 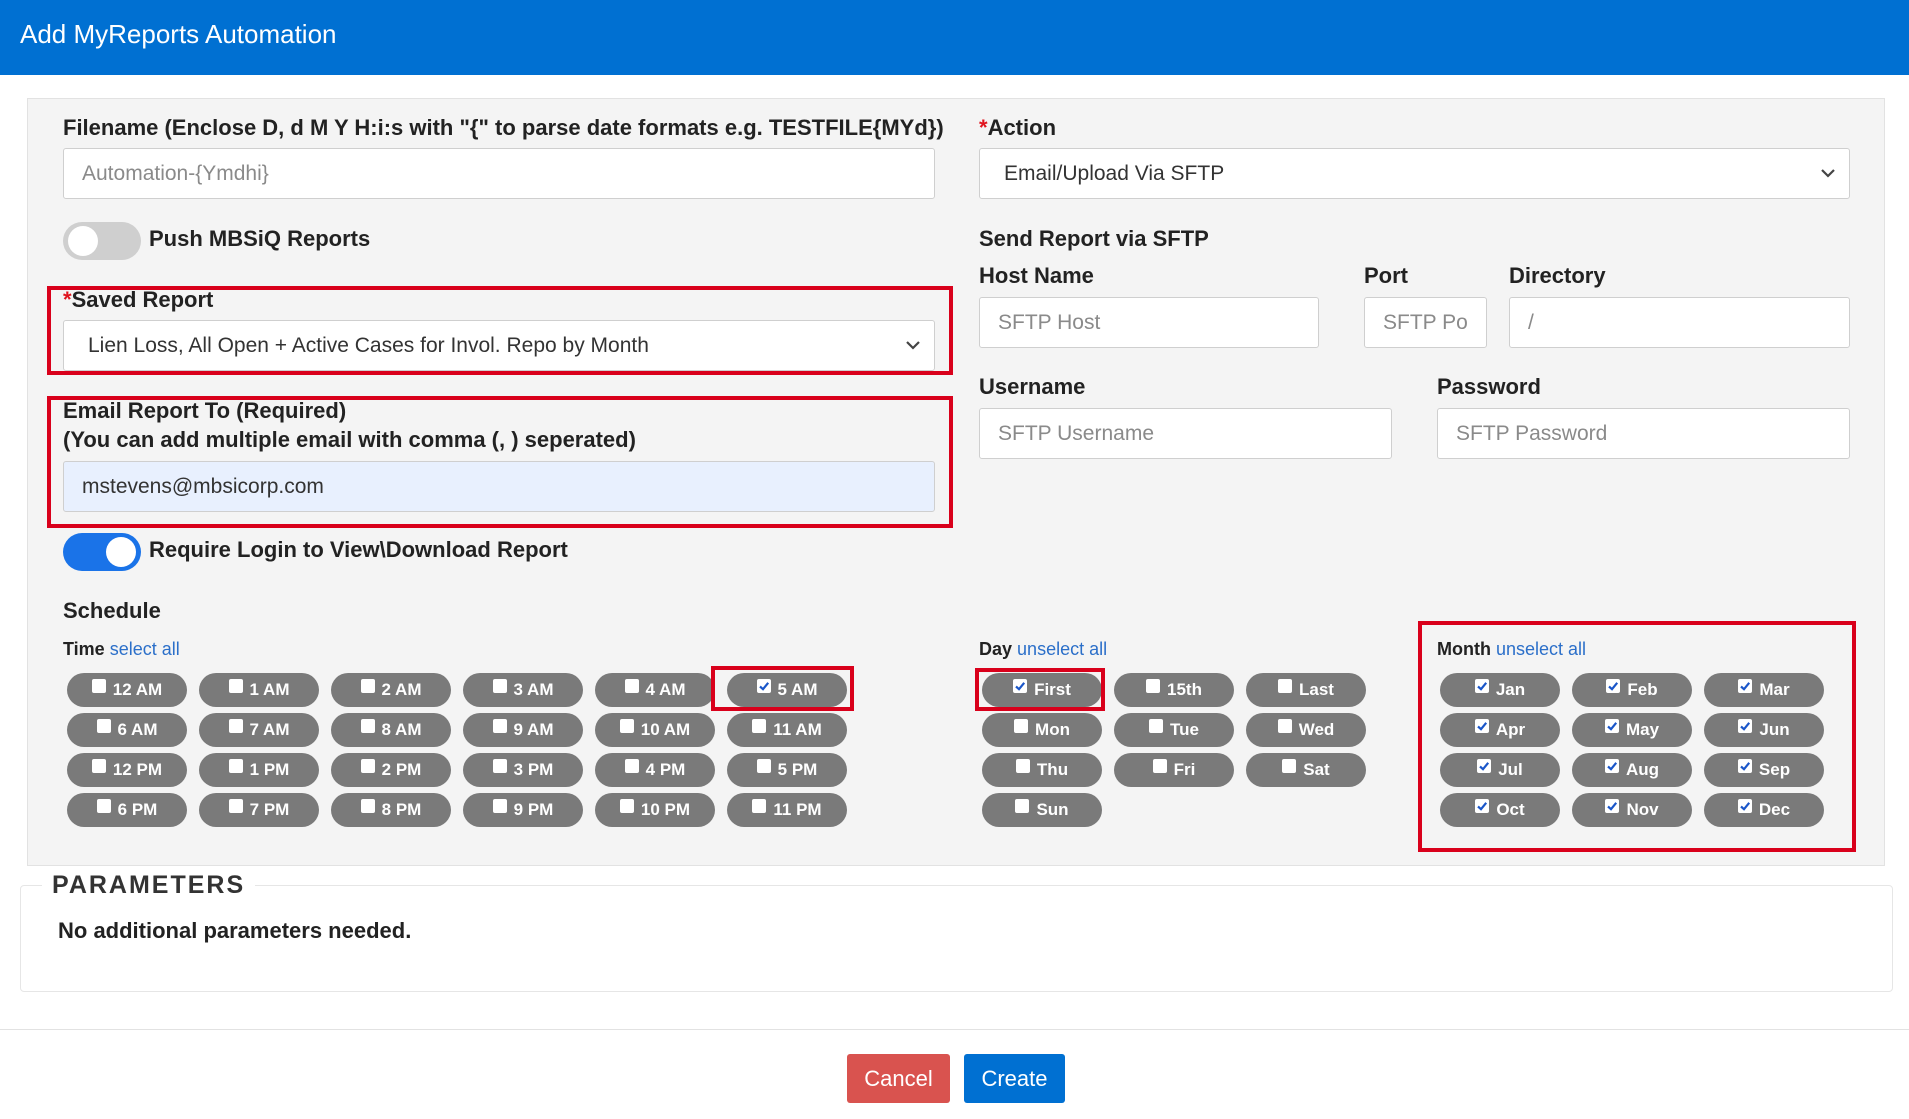 I want to click on password-input, so click(x=1643, y=433).